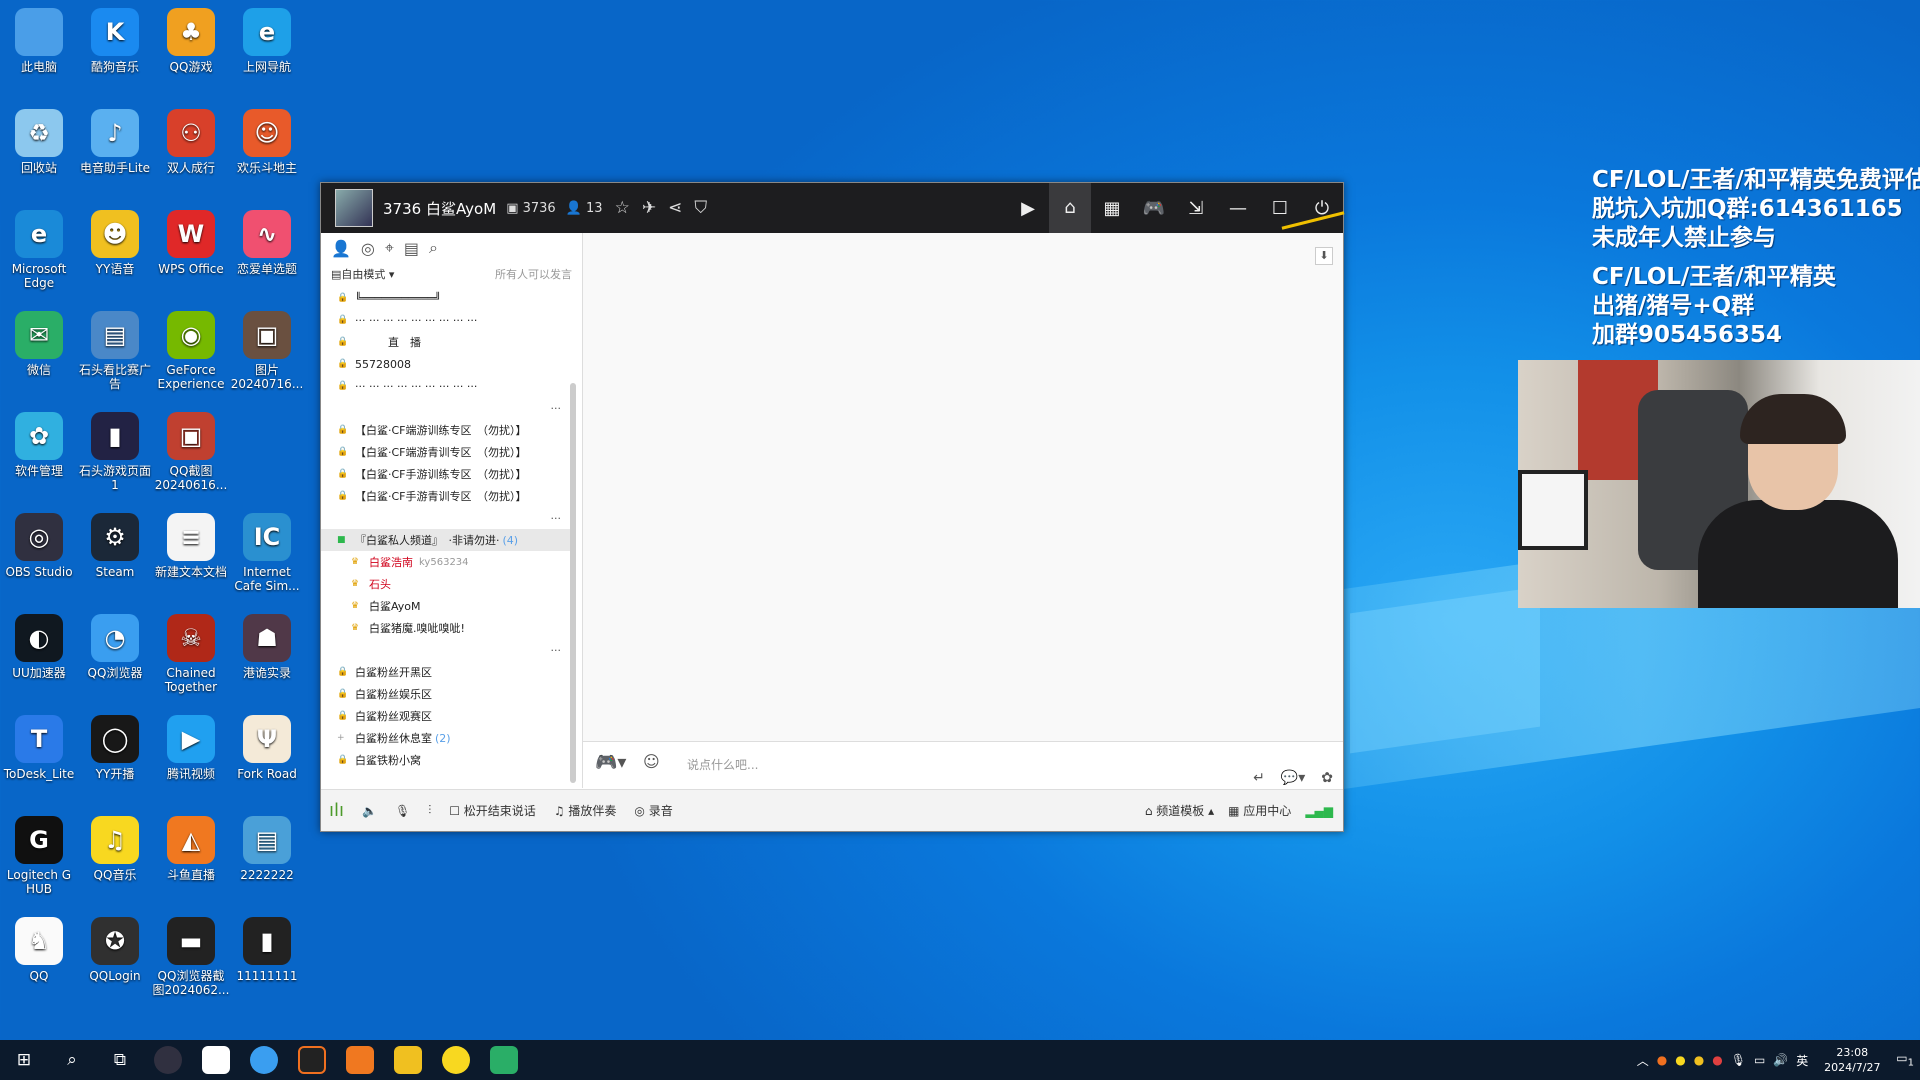 Image resolution: width=1920 pixels, height=1080 pixels. Describe the element at coordinates (1643, 1060) in the screenshot. I see `tray-expand-icon: ︿` at that location.